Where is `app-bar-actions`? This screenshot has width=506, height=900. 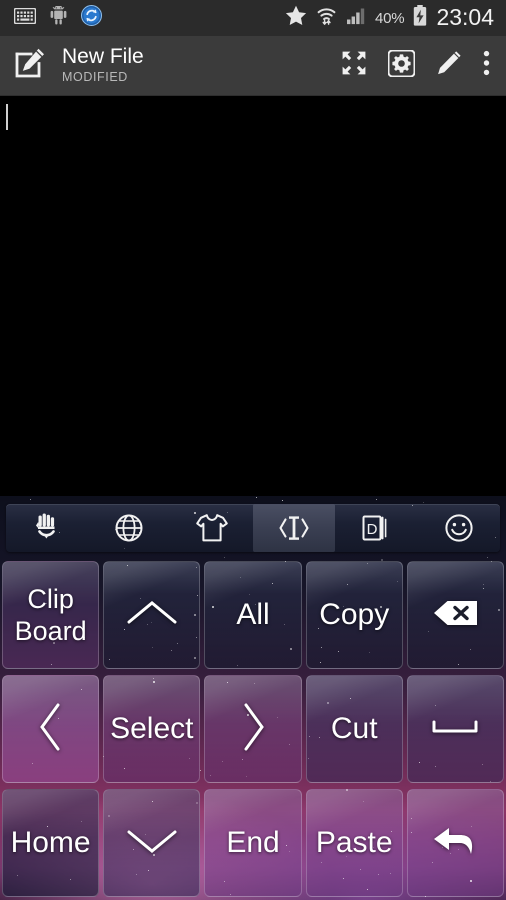 app-bar-actions is located at coordinates (423, 65).